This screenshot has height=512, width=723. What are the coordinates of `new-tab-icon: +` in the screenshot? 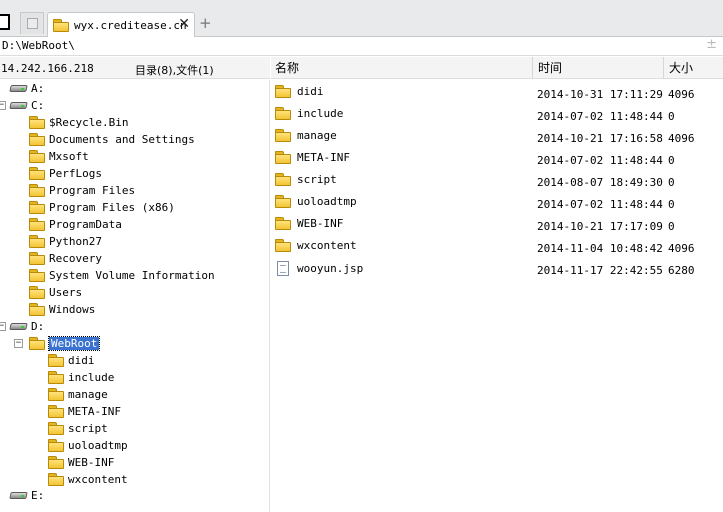 It's located at (205, 23).